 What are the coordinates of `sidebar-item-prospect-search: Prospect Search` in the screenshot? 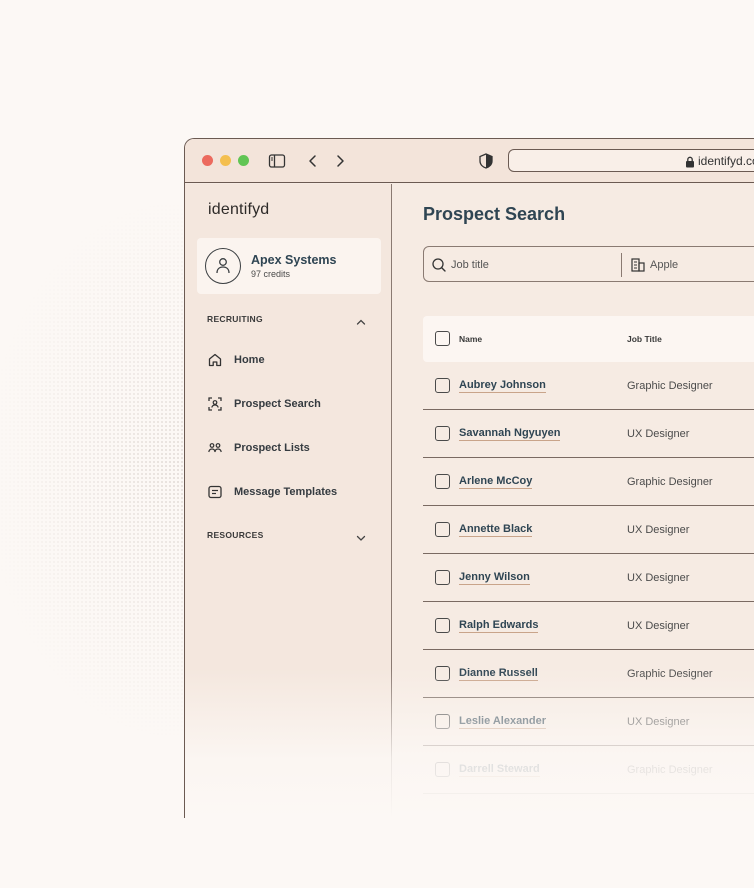 It's located at (292, 405).